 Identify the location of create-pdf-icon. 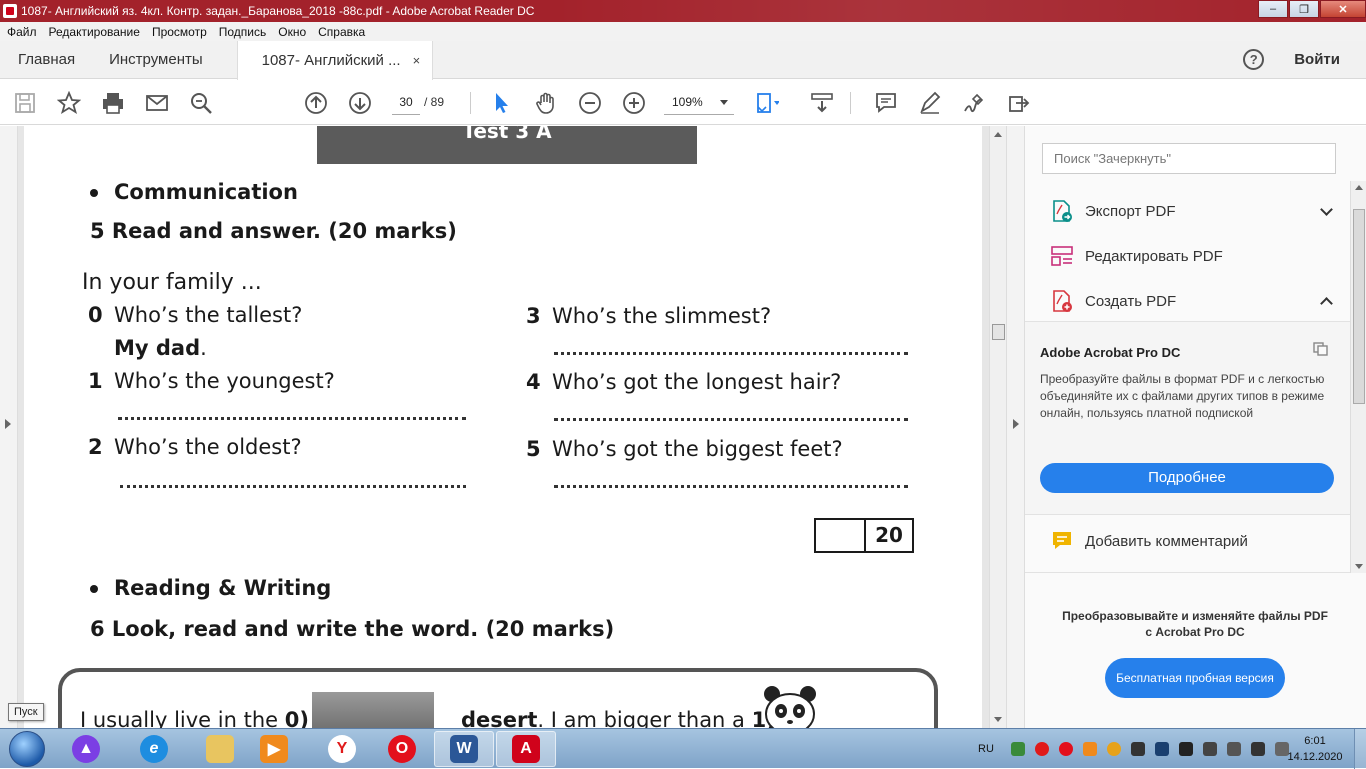
(1062, 301).